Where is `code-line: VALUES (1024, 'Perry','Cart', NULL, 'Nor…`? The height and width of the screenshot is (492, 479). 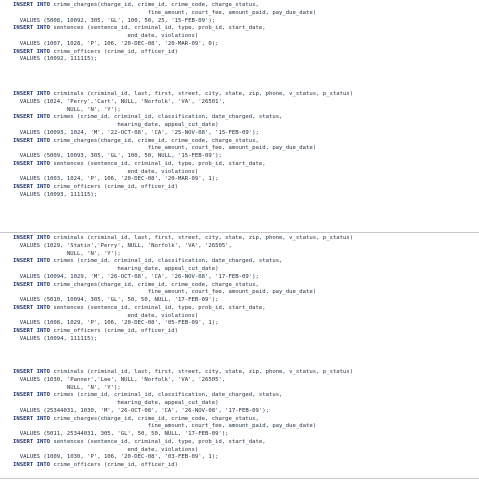
code-line: VALUES (1024, 'Perry','Cart', NULL, 'Nor… is located at coordinates (244, 103).